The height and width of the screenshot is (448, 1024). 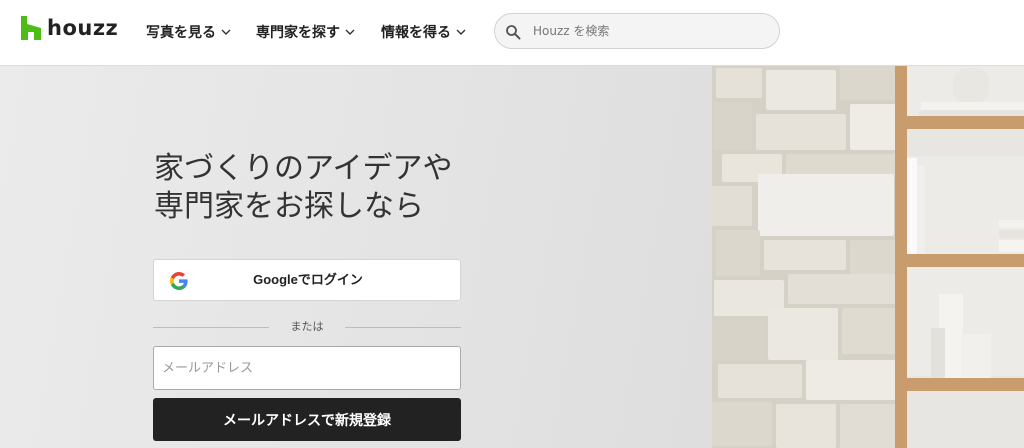 What do you see at coordinates (181, 33) in the screenshot?
I see `nav-photos-label: 写真を見る` at bounding box center [181, 33].